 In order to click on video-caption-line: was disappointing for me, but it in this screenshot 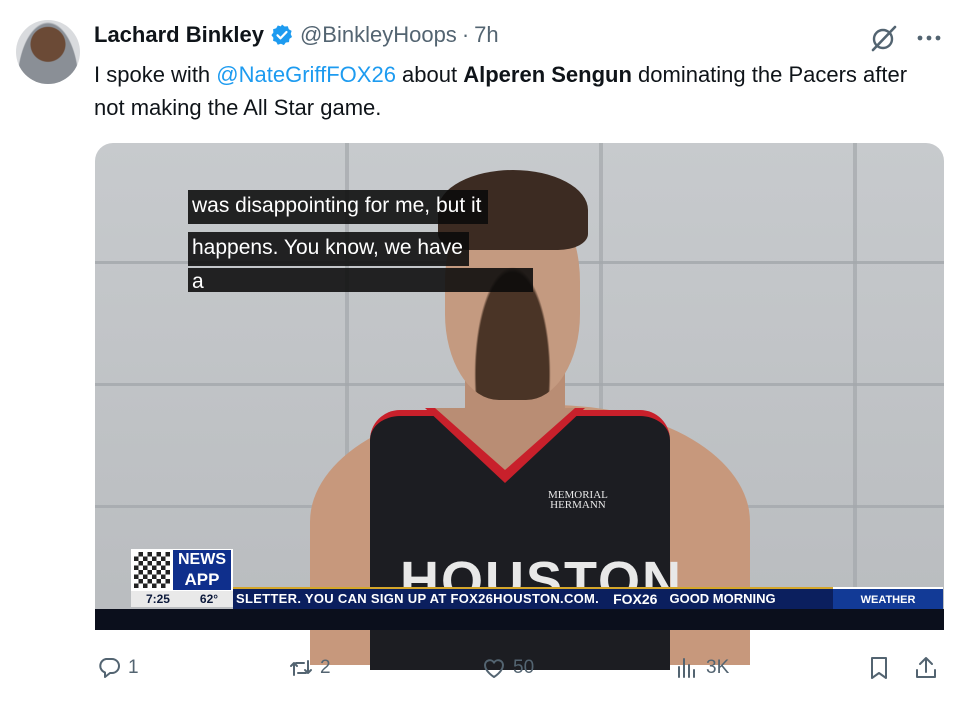, I will do `click(338, 207)`.